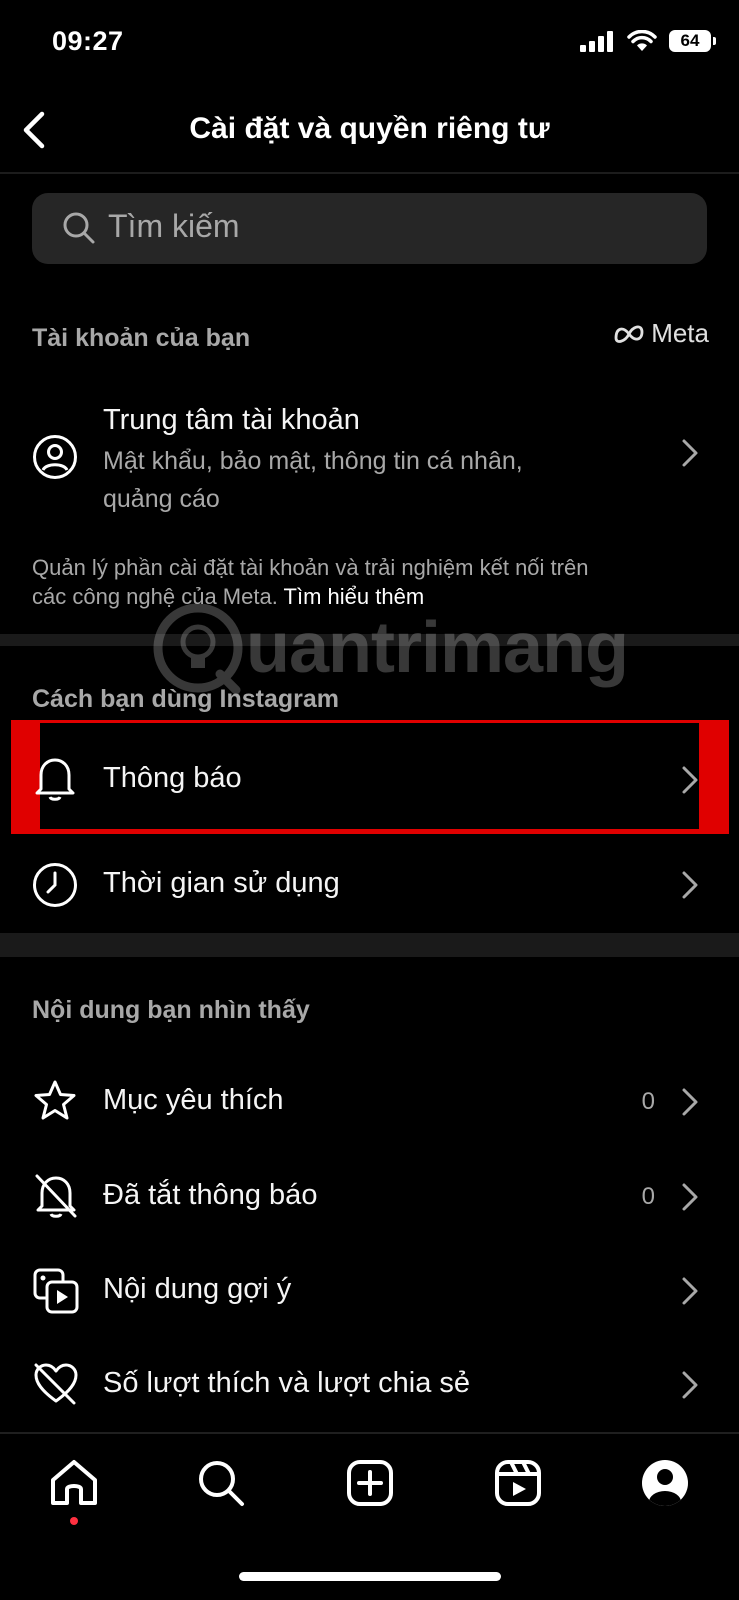  I want to click on star-icon, so click(55, 1100).